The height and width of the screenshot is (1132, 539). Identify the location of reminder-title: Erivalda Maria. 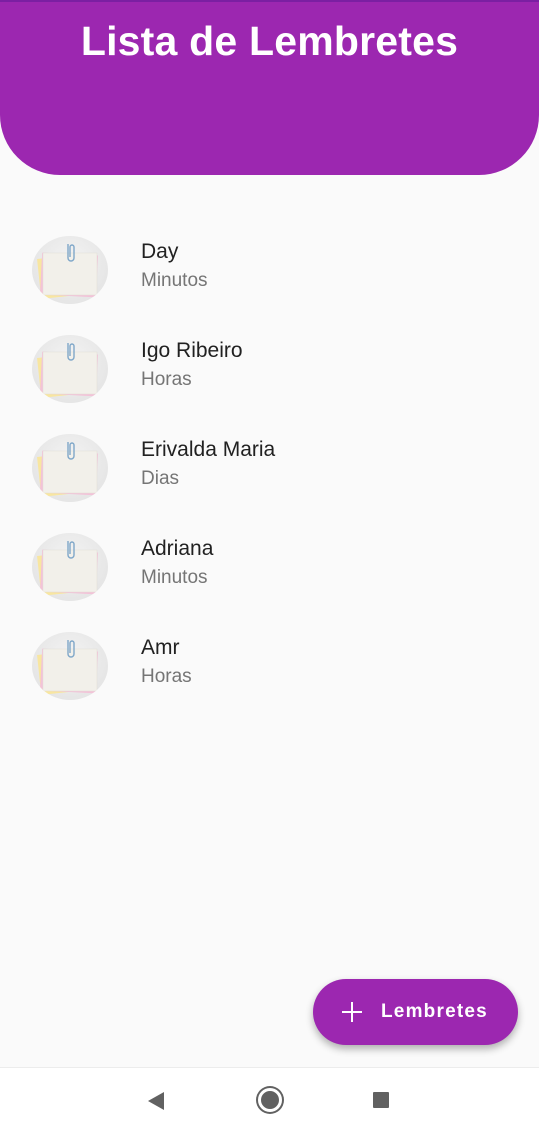
(208, 449).